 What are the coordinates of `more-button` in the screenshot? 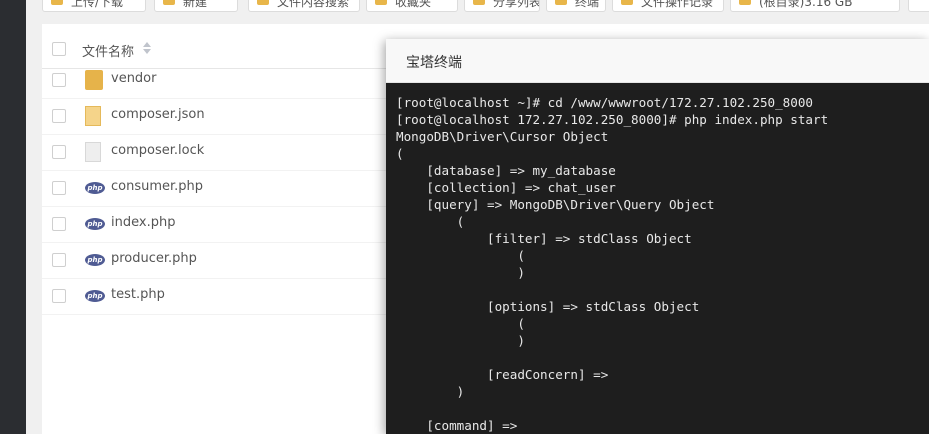 It's located at (918, 6).